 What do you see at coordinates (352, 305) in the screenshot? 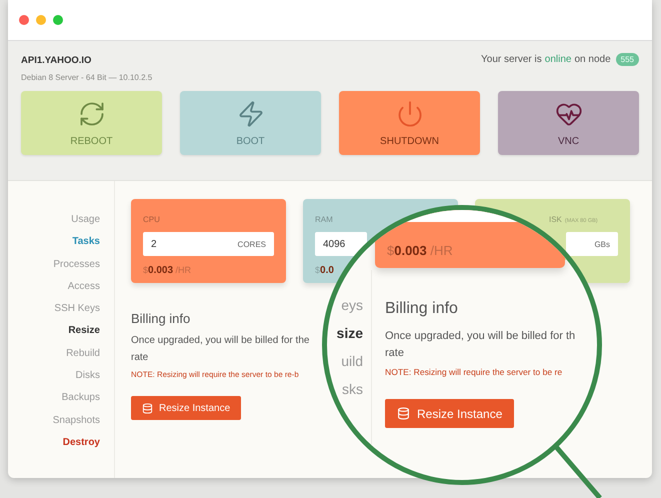
I see `magnified-sidebar-item: eys` at bounding box center [352, 305].